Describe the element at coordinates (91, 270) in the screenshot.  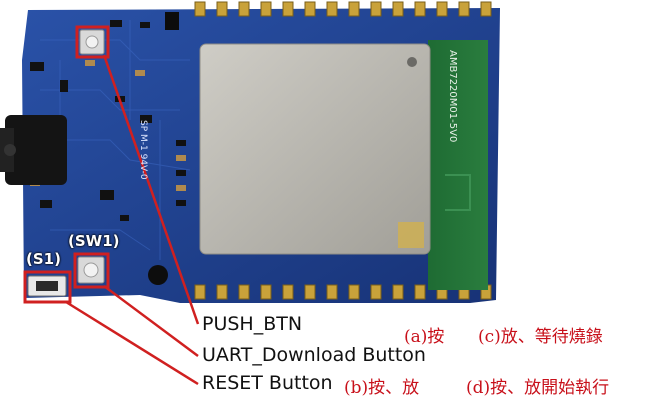
I see `sw1-switch` at that location.